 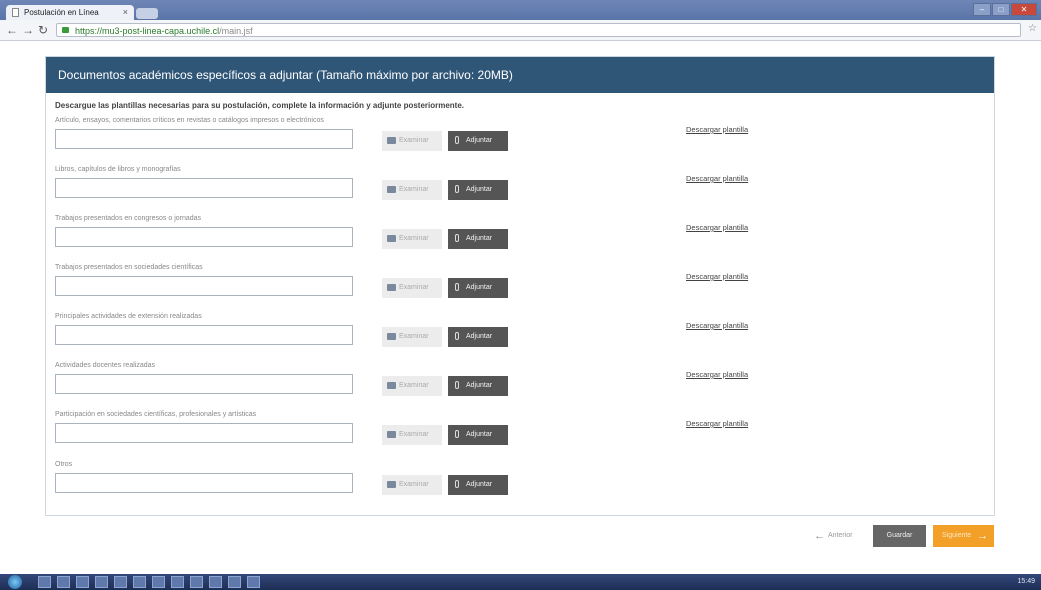 I want to click on browser-titlebar: Postulación en Línea × – □ ✕, so click(x=520, y=10).